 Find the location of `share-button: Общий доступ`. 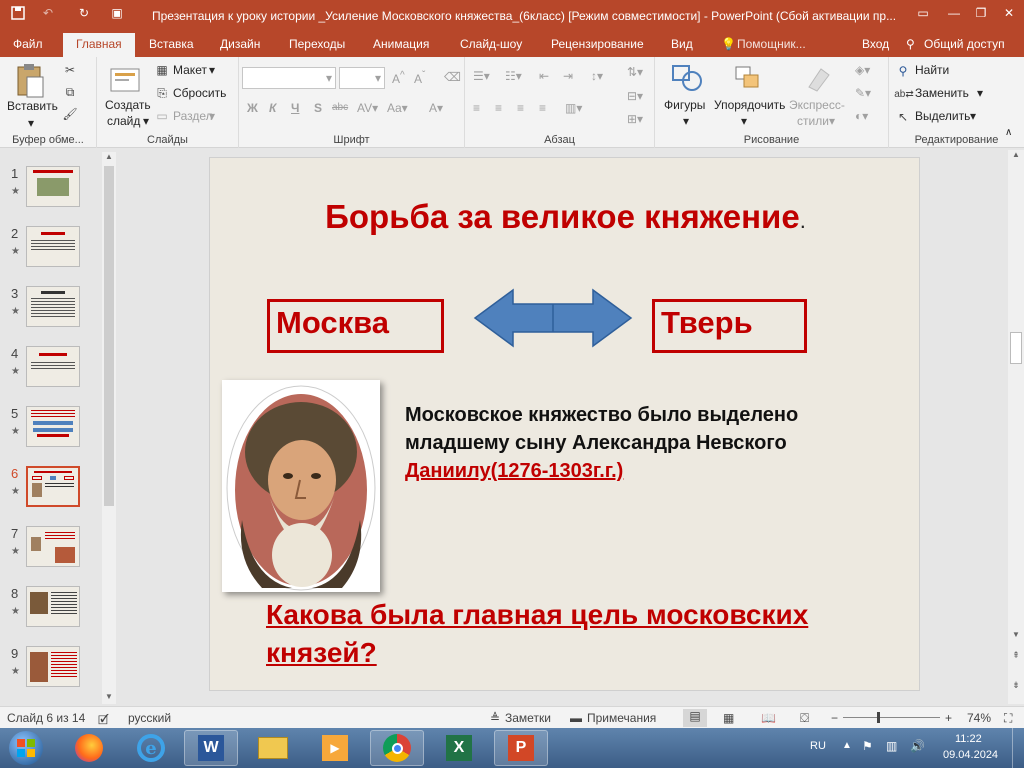

share-button: Общий доступ is located at coordinates (964, 44).